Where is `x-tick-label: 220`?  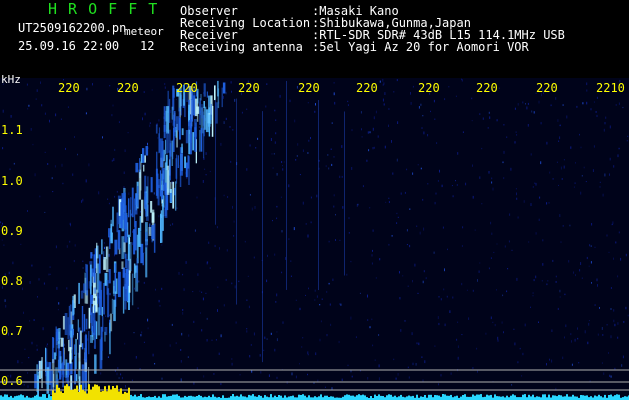
x-tick-label: 220 is located at coordinates (547, 88).